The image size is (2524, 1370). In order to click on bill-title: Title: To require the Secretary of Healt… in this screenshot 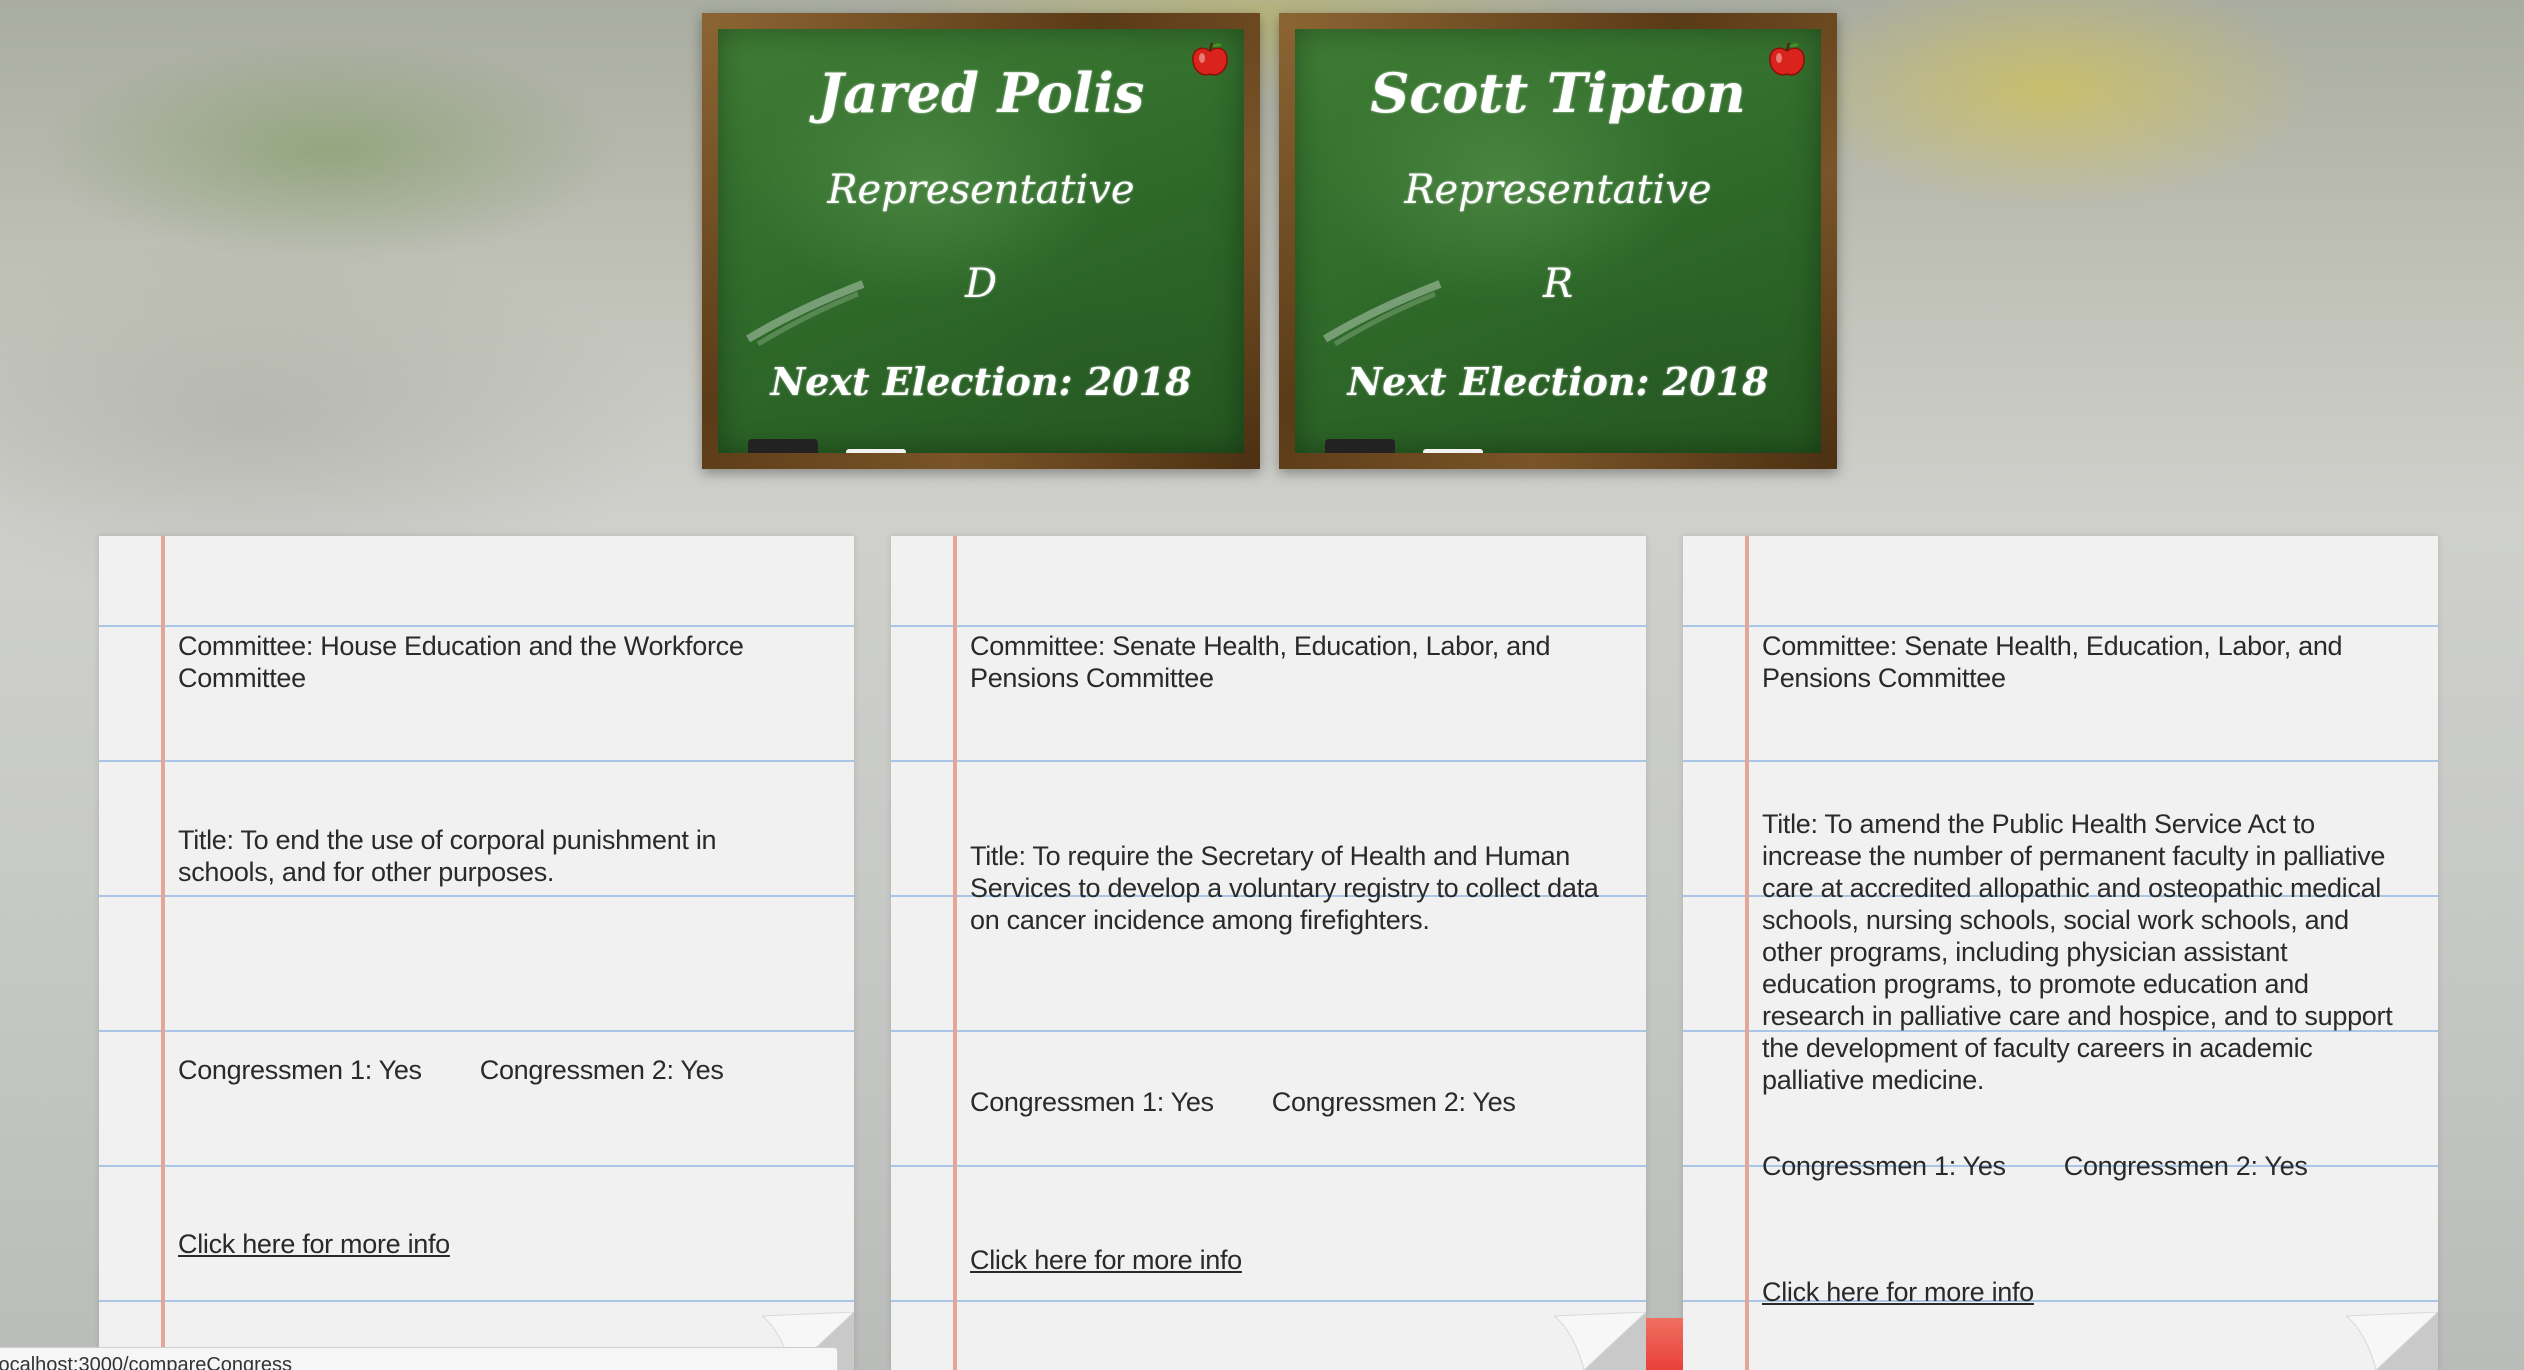, I will do `click(1284, 888)`.